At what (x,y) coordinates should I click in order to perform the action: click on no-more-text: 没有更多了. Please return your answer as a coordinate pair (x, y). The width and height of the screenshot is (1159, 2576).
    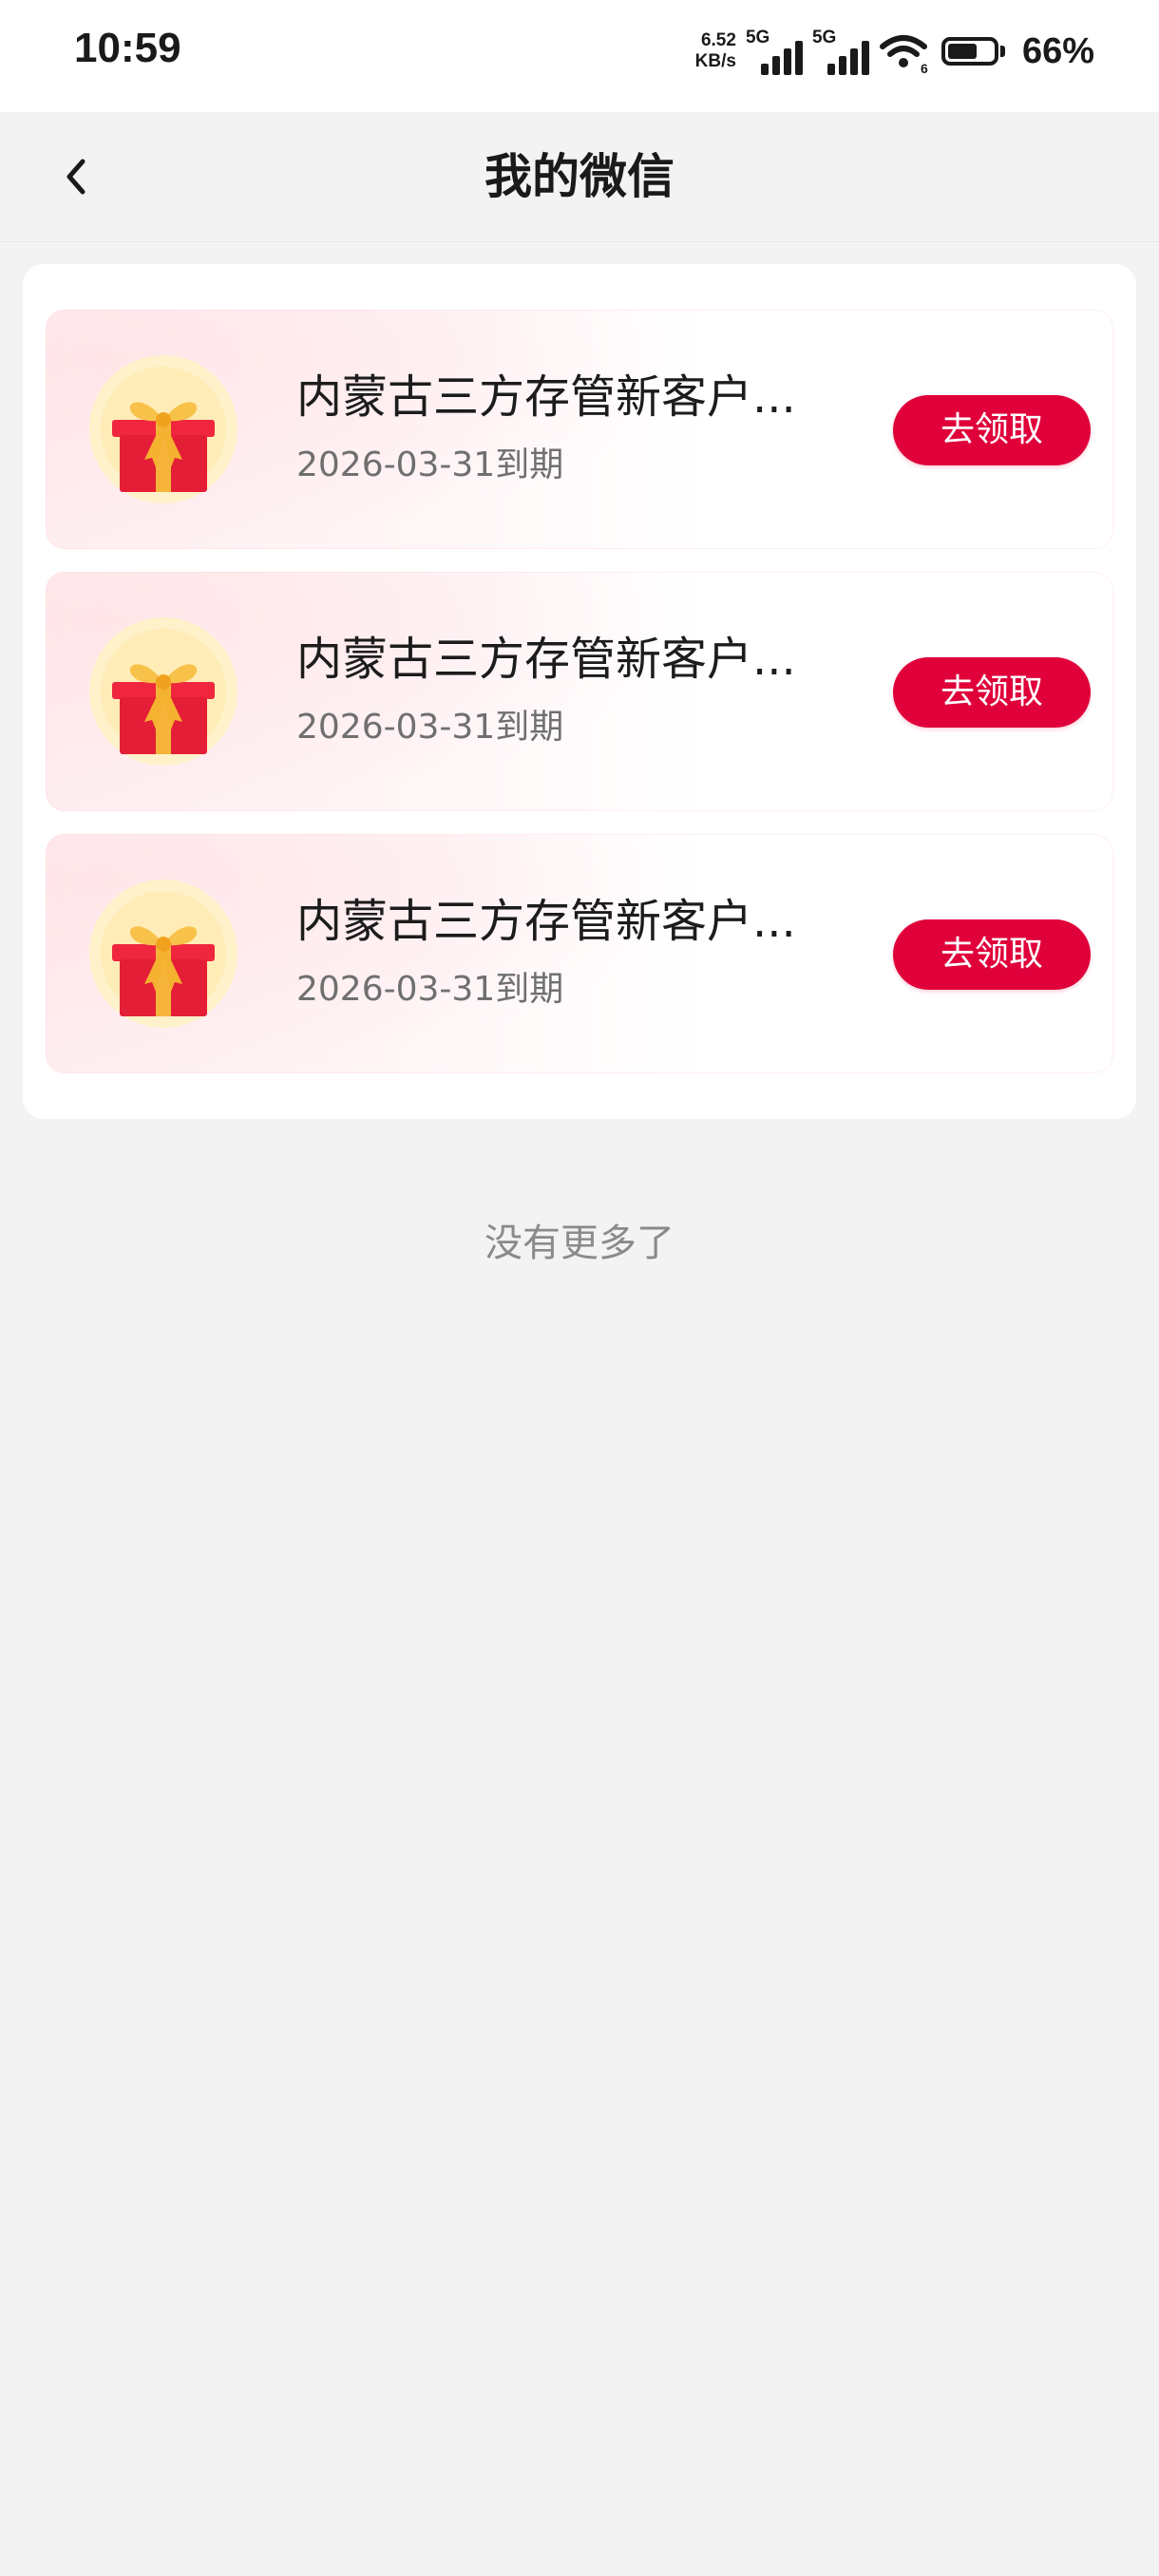
    Looking at the image, I should click on (579, 1243).